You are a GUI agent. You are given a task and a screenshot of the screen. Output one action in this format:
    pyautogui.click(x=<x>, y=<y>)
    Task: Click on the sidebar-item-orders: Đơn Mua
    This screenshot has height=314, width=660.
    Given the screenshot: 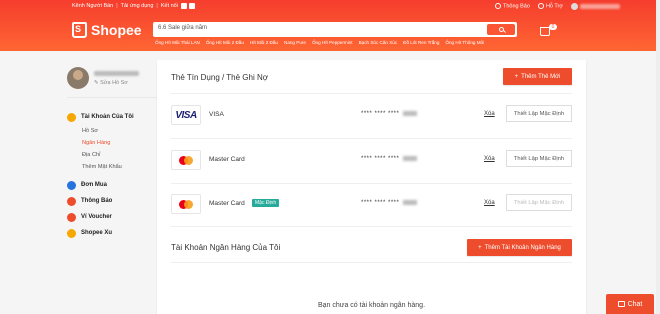 What is the action you would take?
    pyautogui.click(x=112, y=185)
    